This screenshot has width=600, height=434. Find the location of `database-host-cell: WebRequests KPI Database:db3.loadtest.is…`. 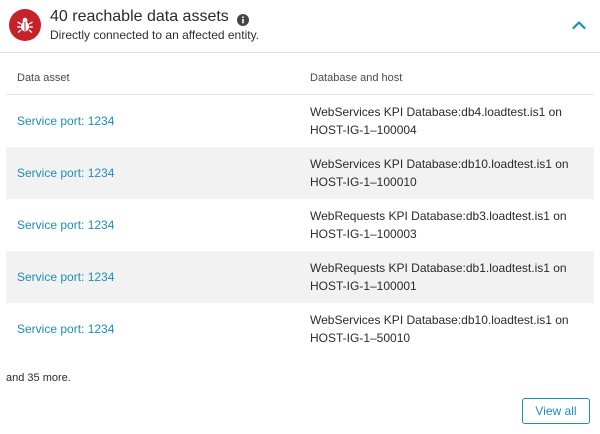

database-host-cell: WebRequests KPI Database:db3.loadtest.is… is located at coordinates (445, 225).